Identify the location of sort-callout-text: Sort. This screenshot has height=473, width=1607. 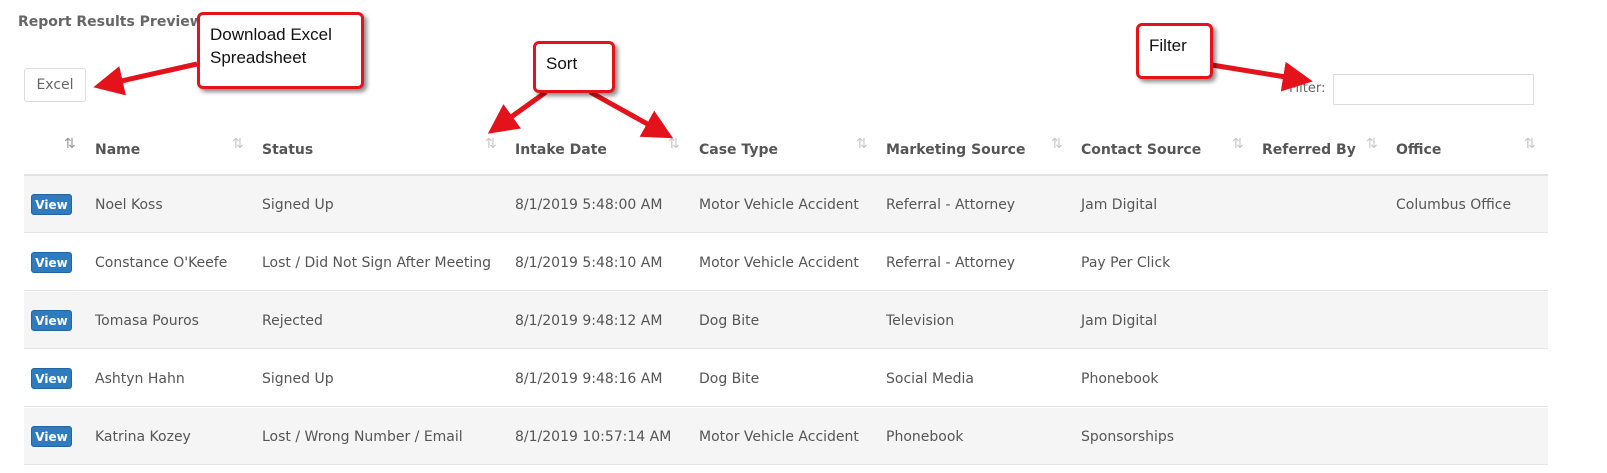
(562, 63).